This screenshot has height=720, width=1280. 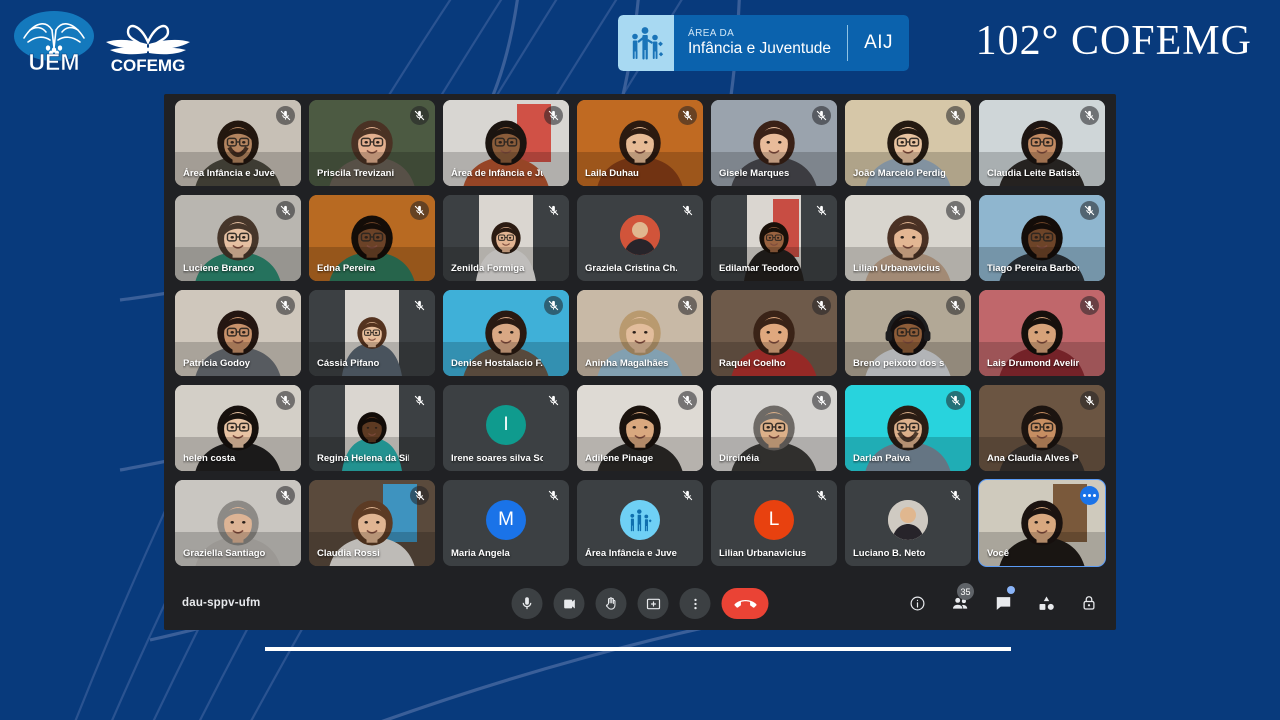 I want to click on participant-tile: Cássia Pifano, so click(x=372, y=333).